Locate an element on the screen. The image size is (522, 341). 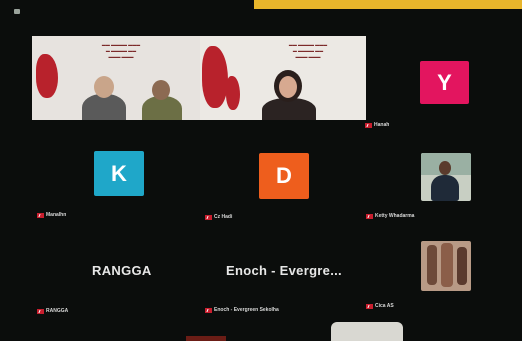
participant-name: Manalhn is located at coordinates (56, 215).